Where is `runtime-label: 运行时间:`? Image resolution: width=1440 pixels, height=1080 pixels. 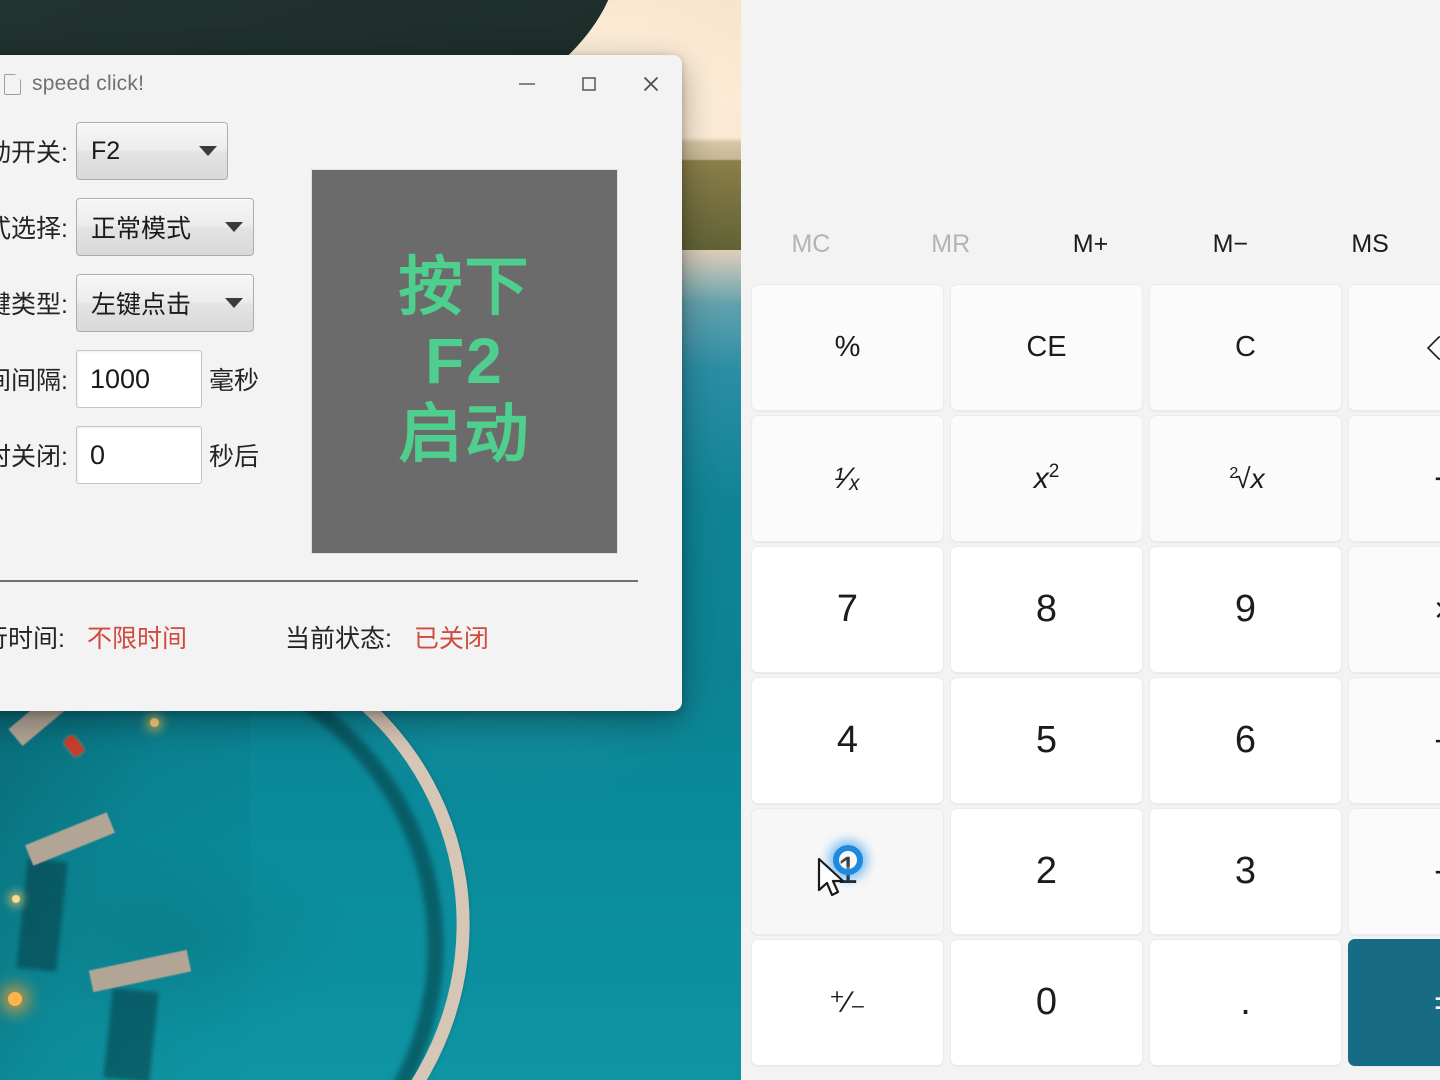
runtime-label: 运行时间: is located at coordinates (32, 639).